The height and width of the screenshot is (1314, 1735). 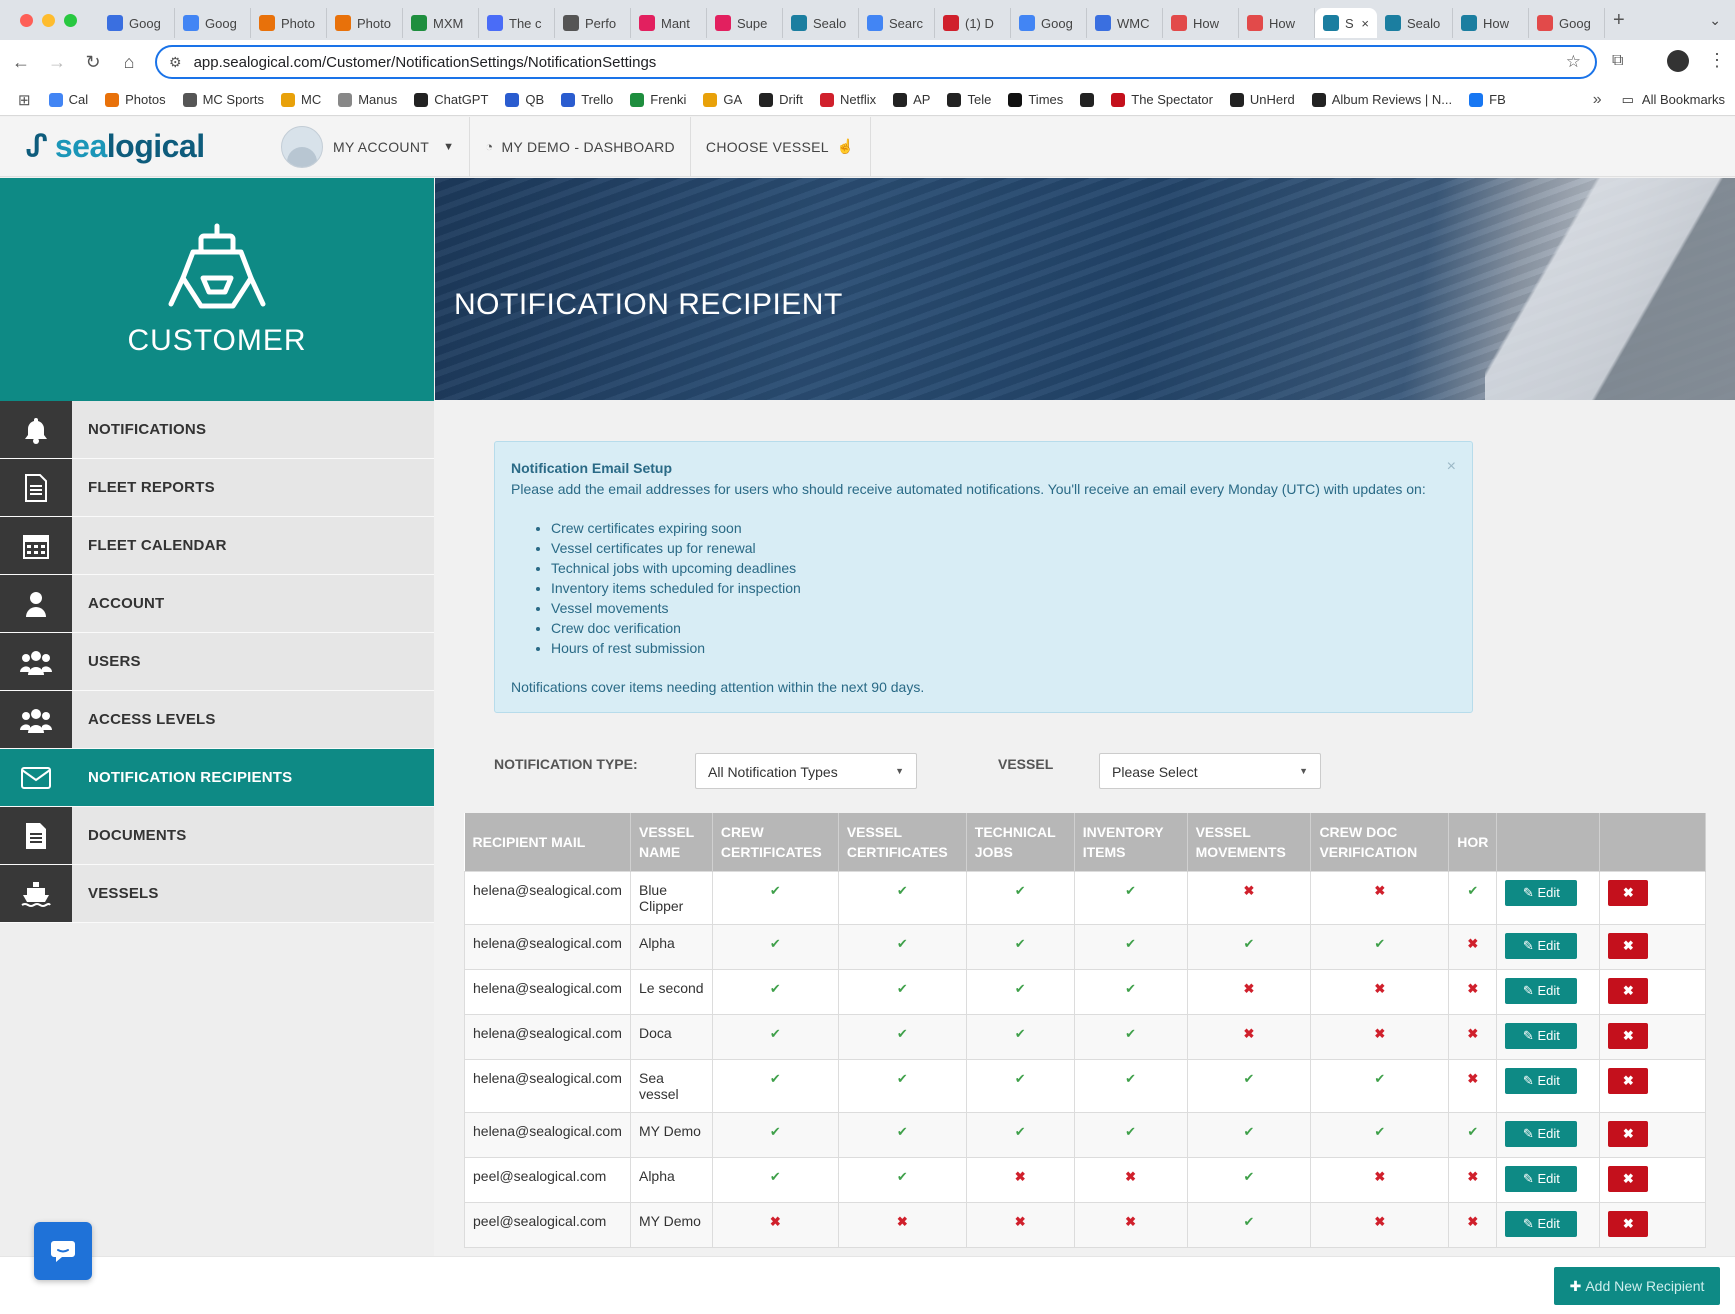 What do you see at coordinates (441, 23) in the screenshot?
I see `browser-tab: MXM` at bounding box center [441, 23].